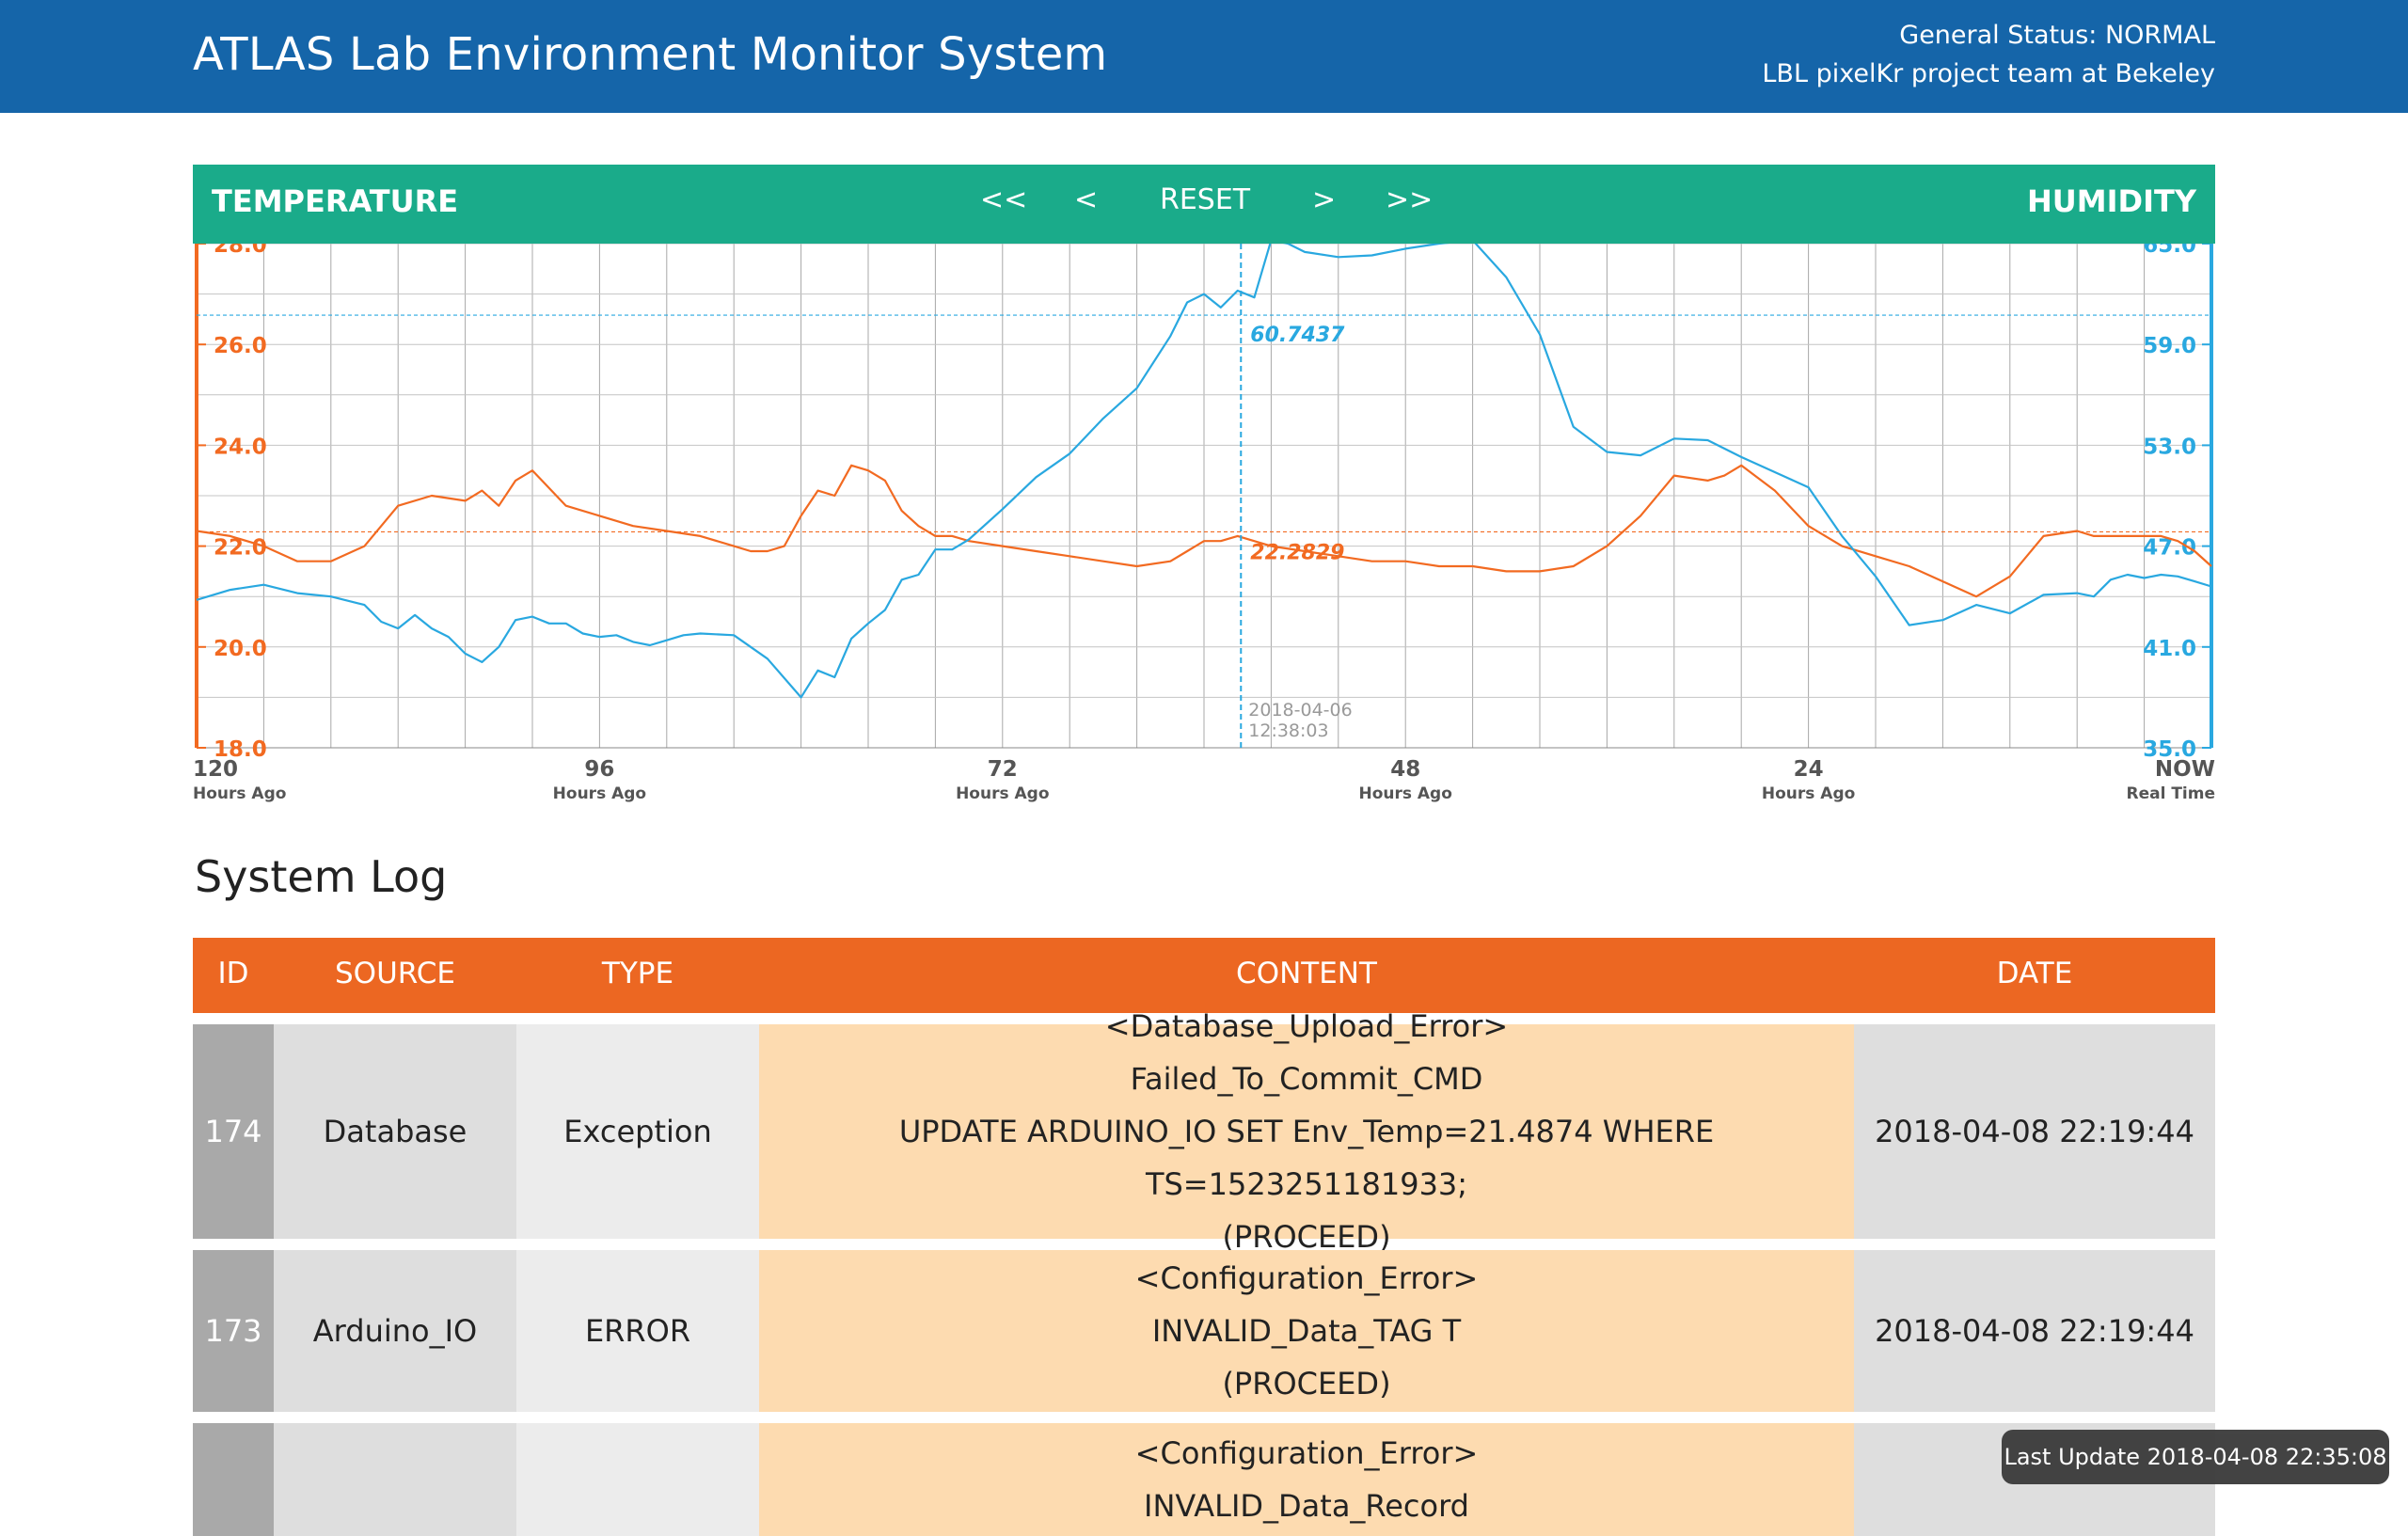 The width and height of the screenshot is (2408, 1536). Describe the element at coordinates (1086, 200) in the screenshot. I see `previous-button: <` at that location.